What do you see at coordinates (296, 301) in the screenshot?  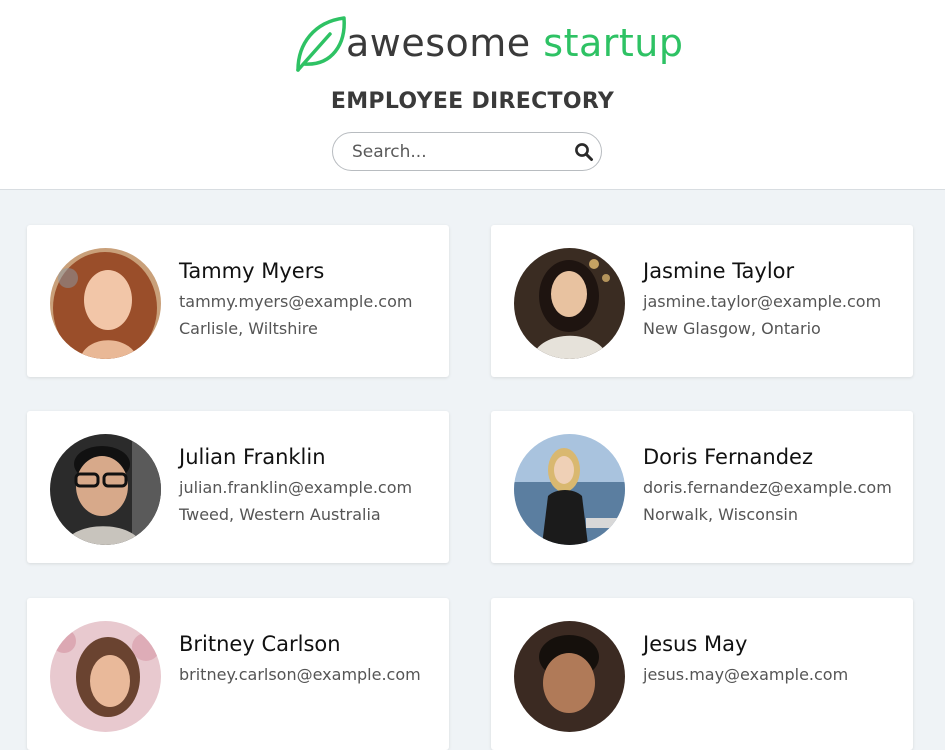 I see `employee-email: tammy.myers@example.com` at bounding box center [296, 301].